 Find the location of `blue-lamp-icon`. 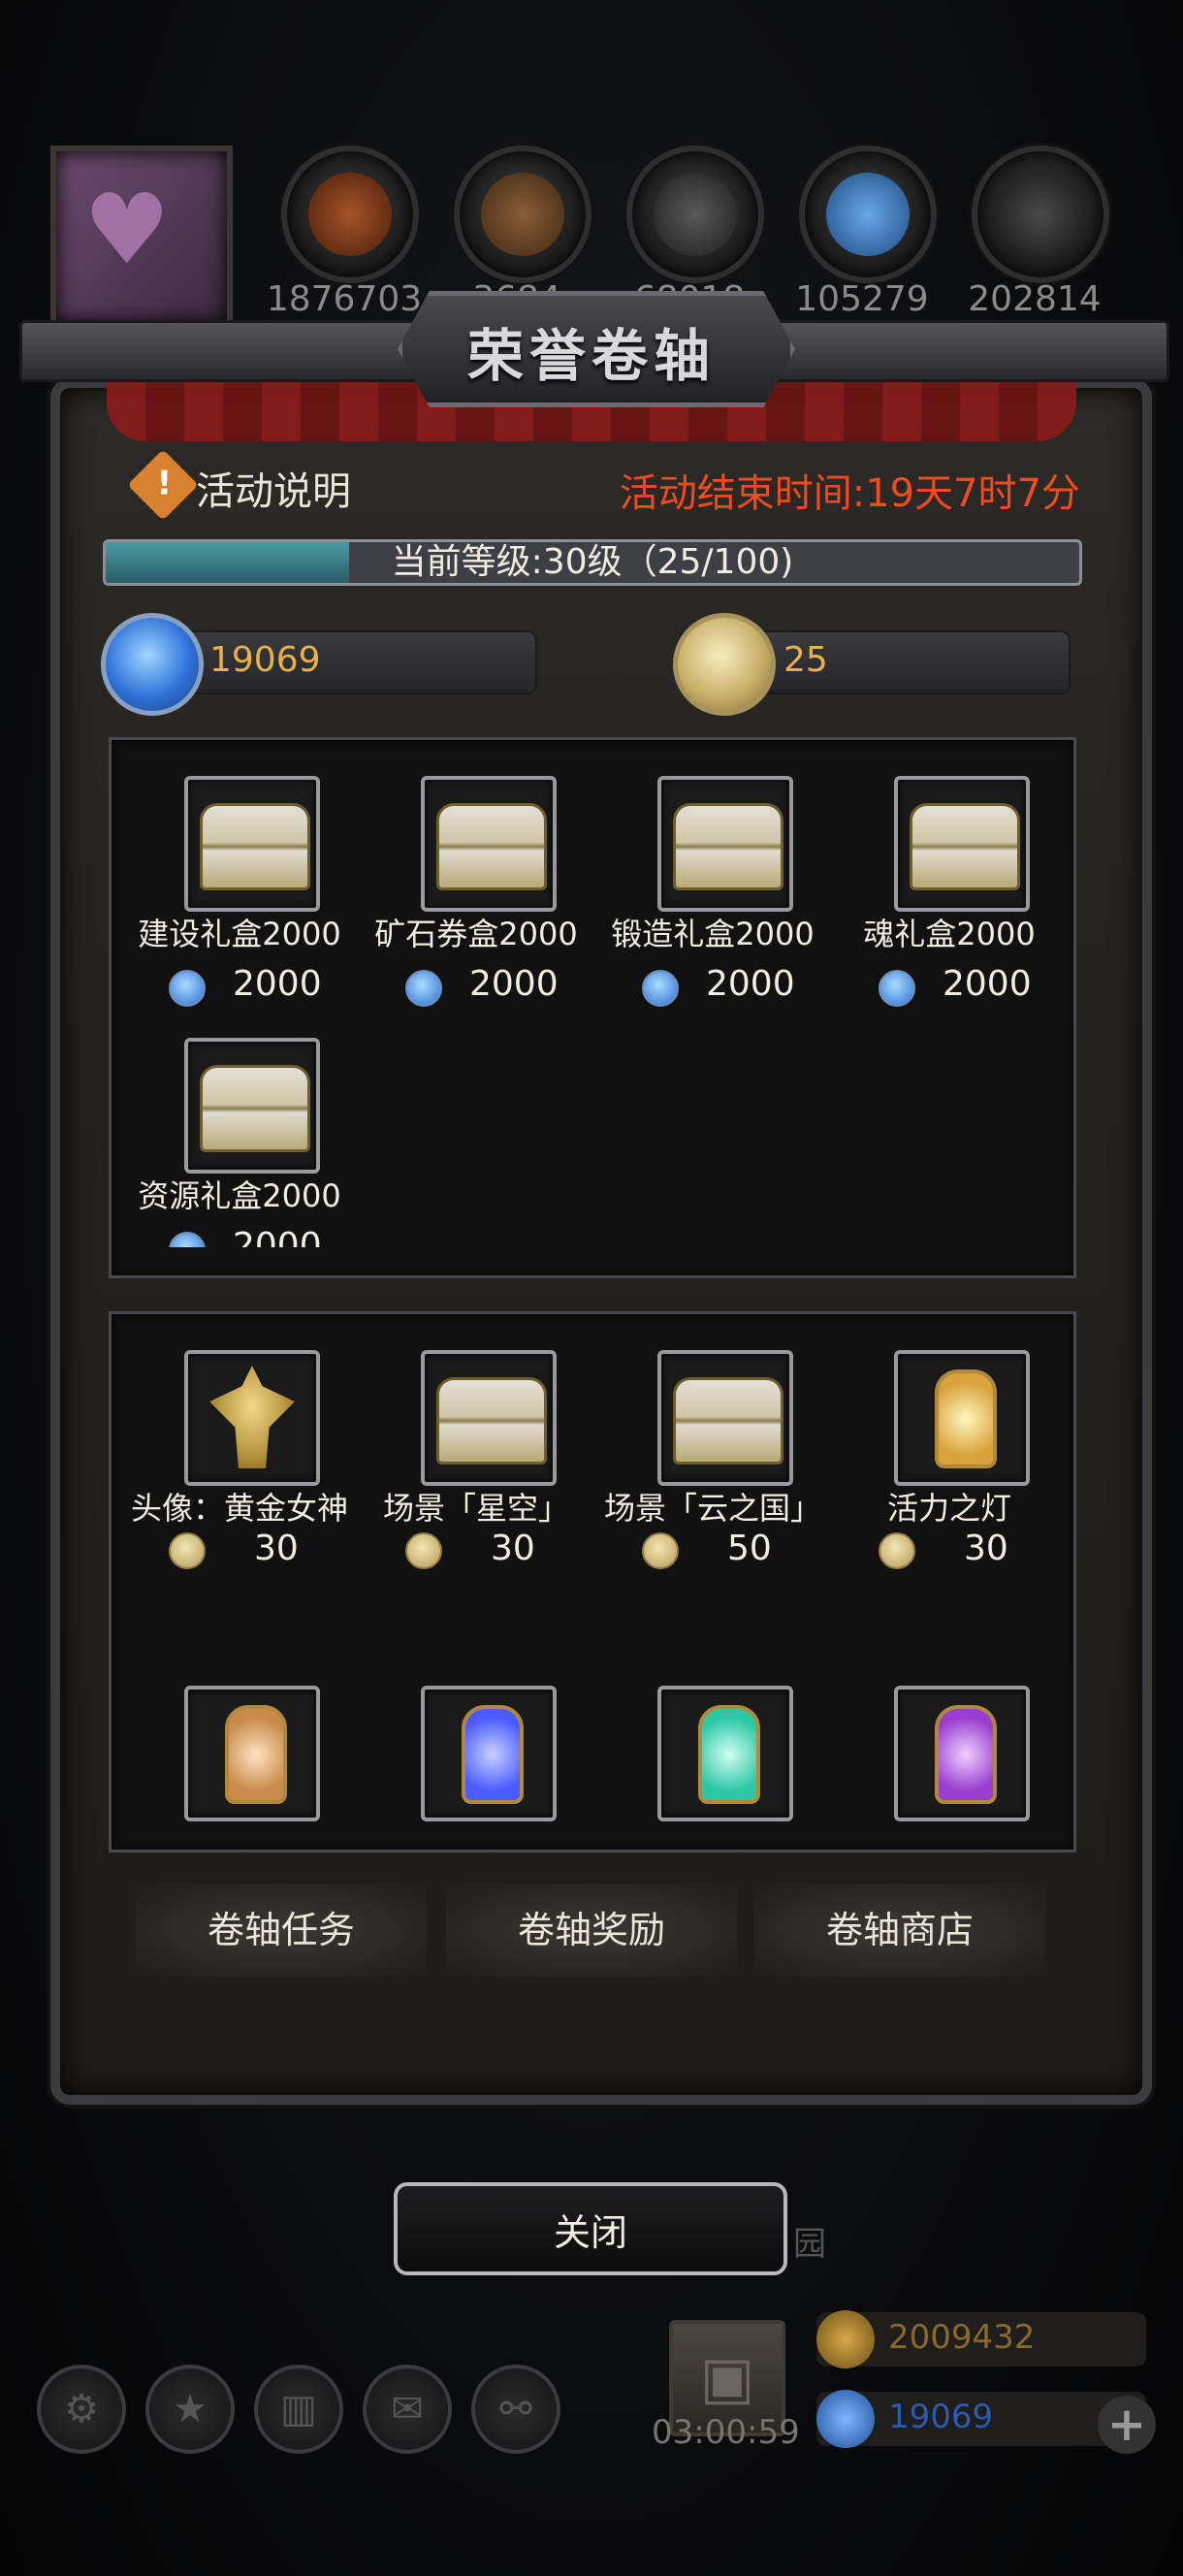

blue-lamp-icon is located at coordinates (493, 1754).